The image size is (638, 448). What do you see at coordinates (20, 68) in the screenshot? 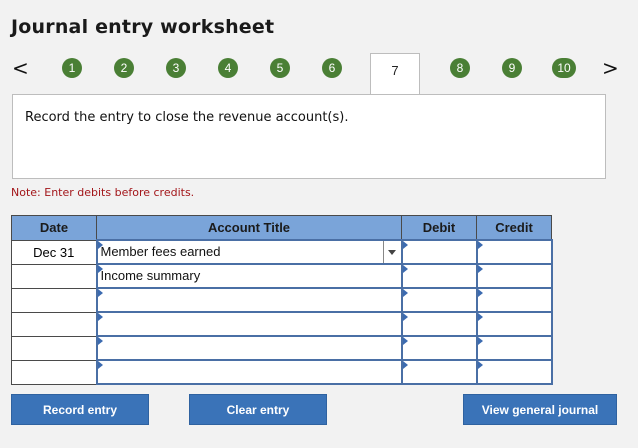
I see `prev-arrow-icon: <` at bounding box center [20, 68].